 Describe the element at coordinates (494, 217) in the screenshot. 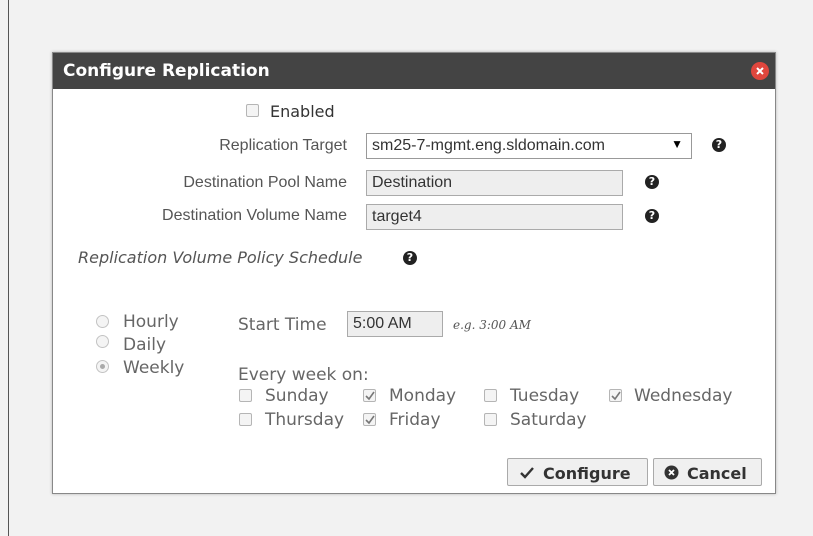

I see `destination-volume-field: target4` at that location.